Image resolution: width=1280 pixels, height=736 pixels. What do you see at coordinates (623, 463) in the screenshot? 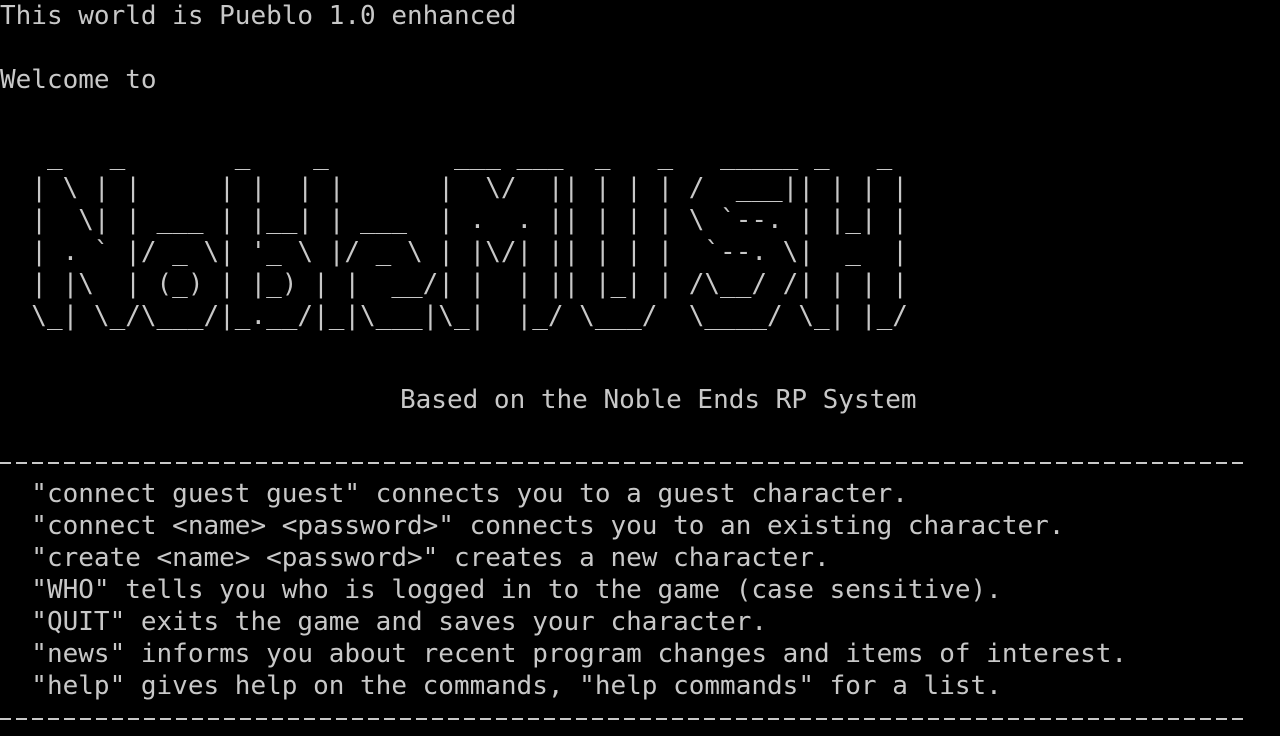
I see `separator-top` at bounding box center [623, 463].